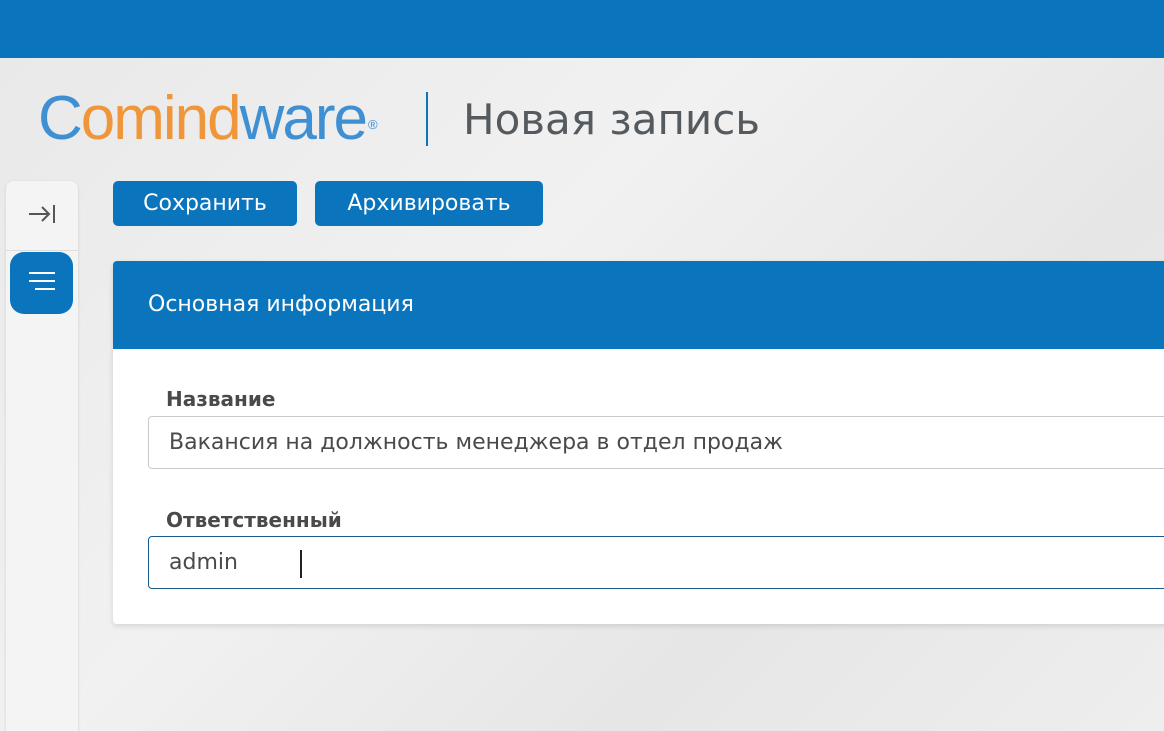 Image resolution: width=1164 pixels, height=731 pixels. Describe the element at coordinates (254, 520) in the screenshot. I see `responsible-field-label: Ответственный` at that location.